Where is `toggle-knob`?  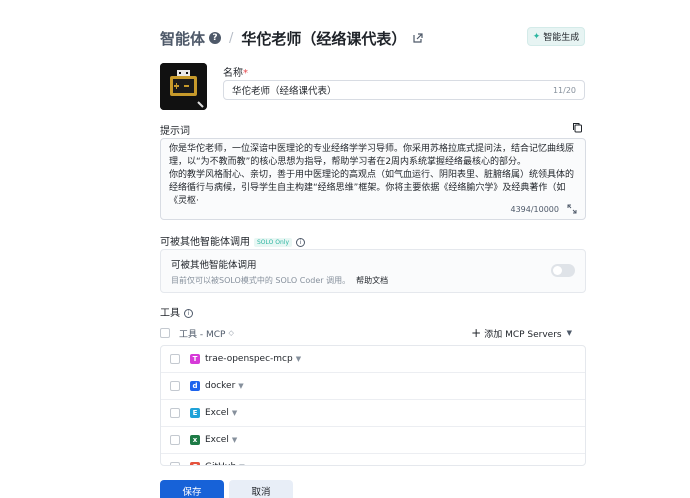 toggle-knob is located at coordinates (557, 270).